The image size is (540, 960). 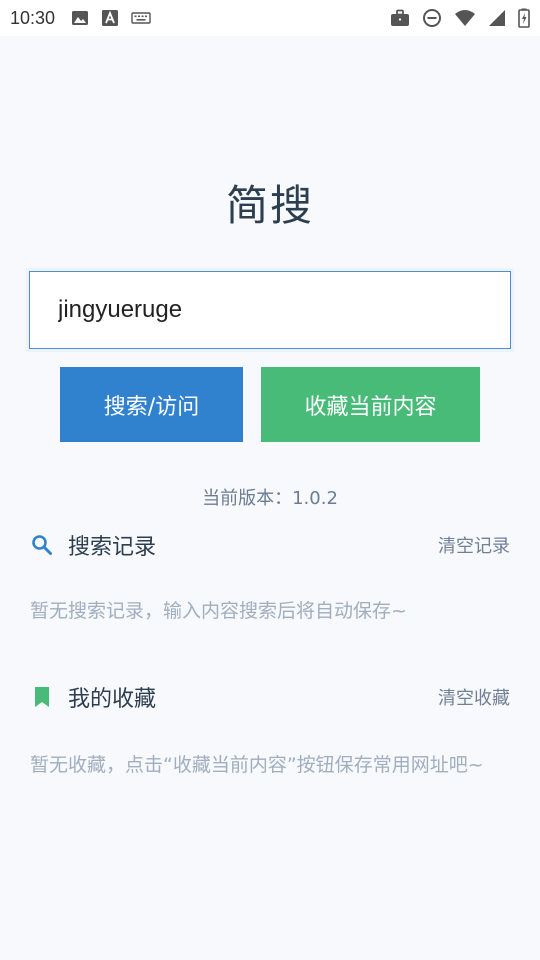 What do you see at coordinates (151, 404) in the screenshot?
I see `search-visit-button: 搜索/访问` at bounding box center [151, 404].